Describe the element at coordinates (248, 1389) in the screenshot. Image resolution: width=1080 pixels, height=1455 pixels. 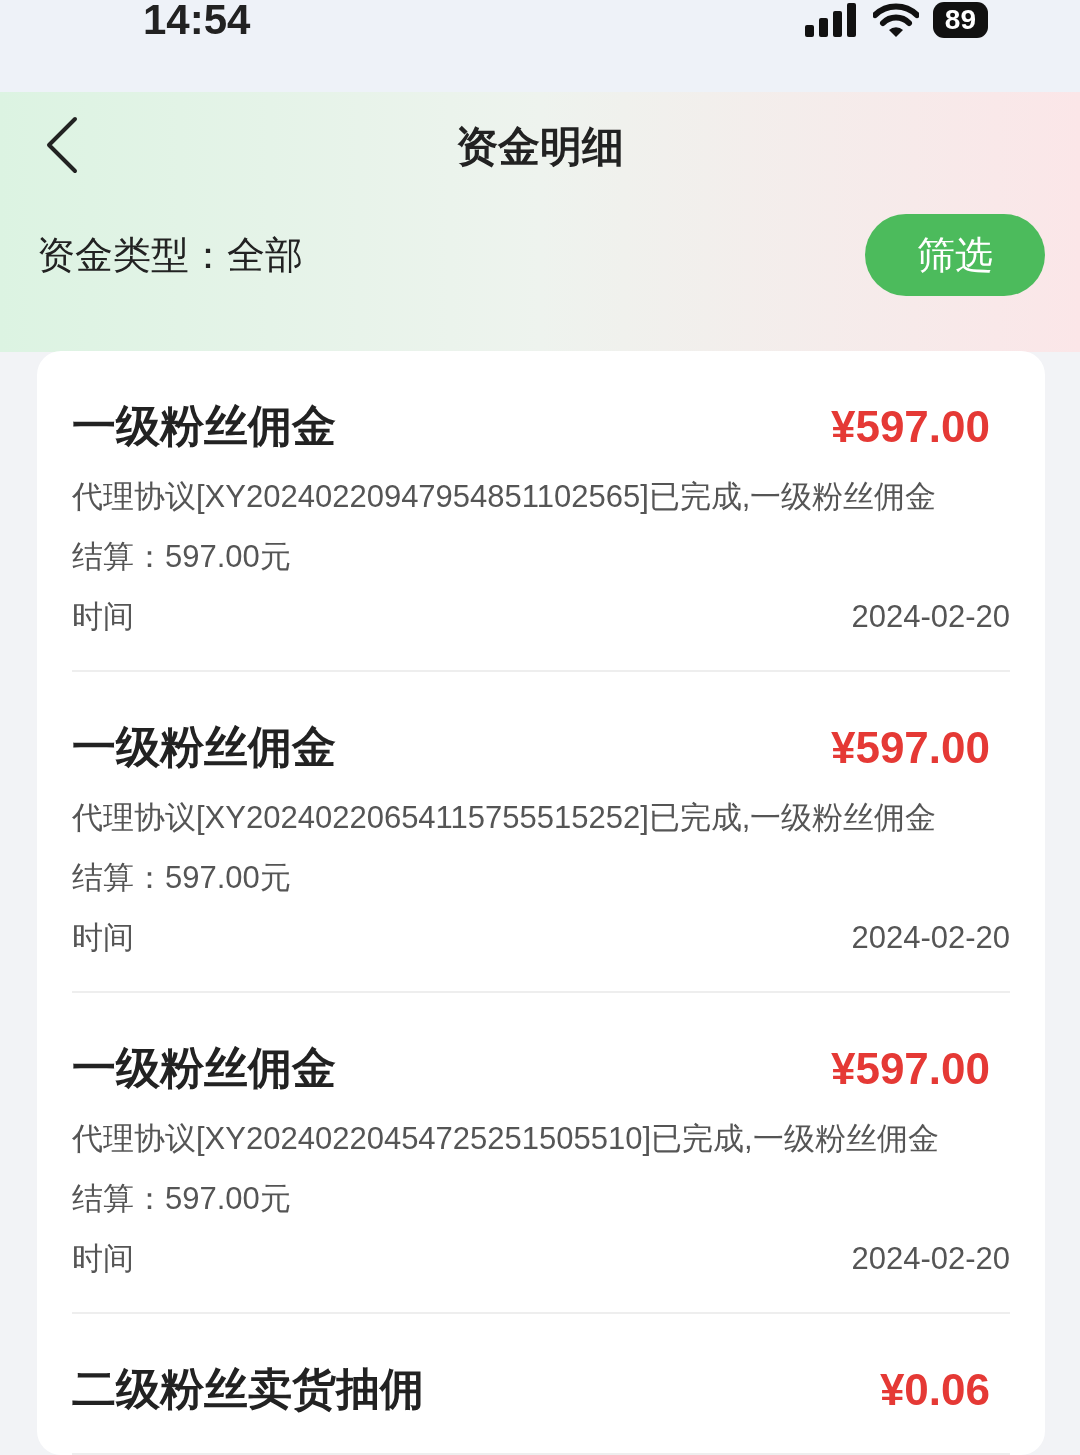
I see `record-title: 二级粉丝卖货抽佣` at that location.